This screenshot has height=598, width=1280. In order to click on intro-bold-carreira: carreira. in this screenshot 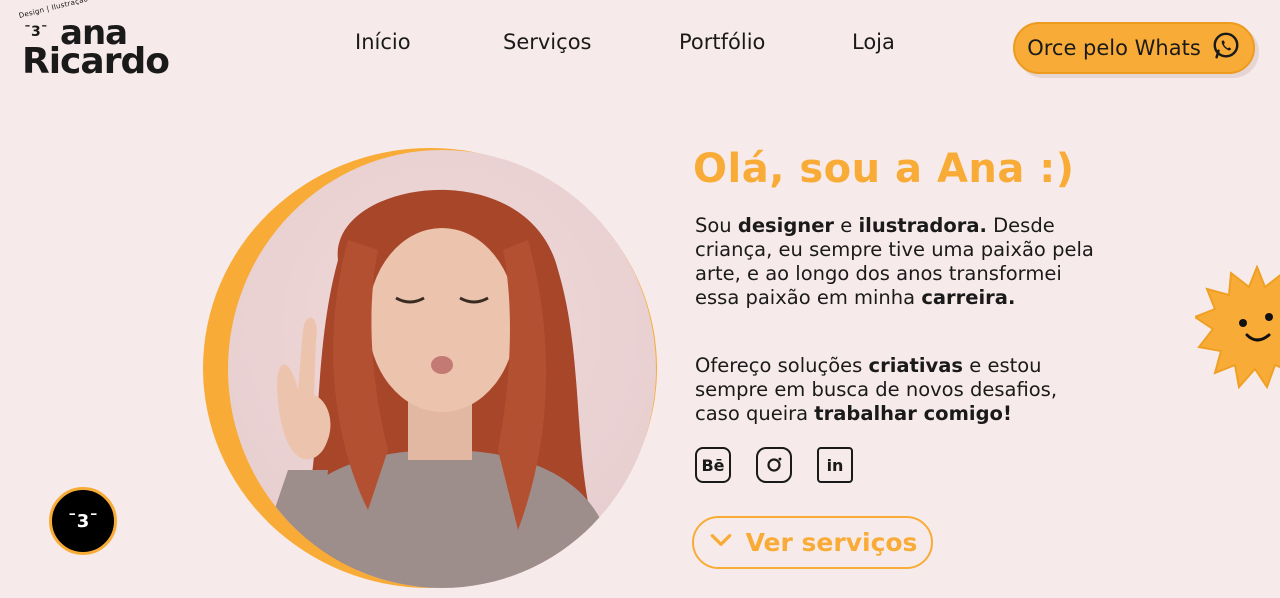, I will do `click(968, 297)`.